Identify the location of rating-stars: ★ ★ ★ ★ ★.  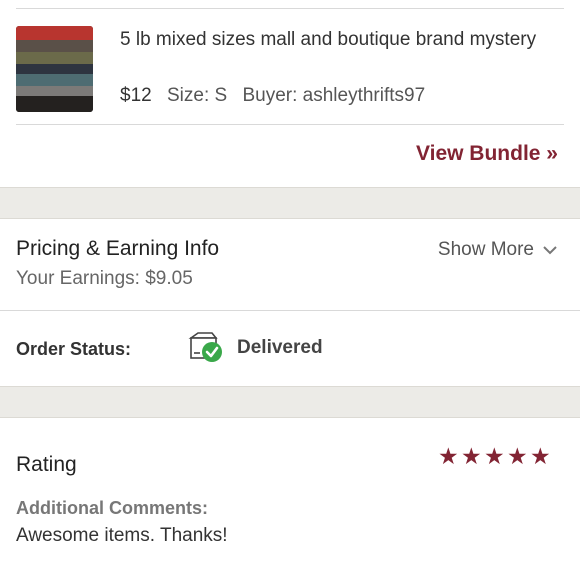
(494, 456).